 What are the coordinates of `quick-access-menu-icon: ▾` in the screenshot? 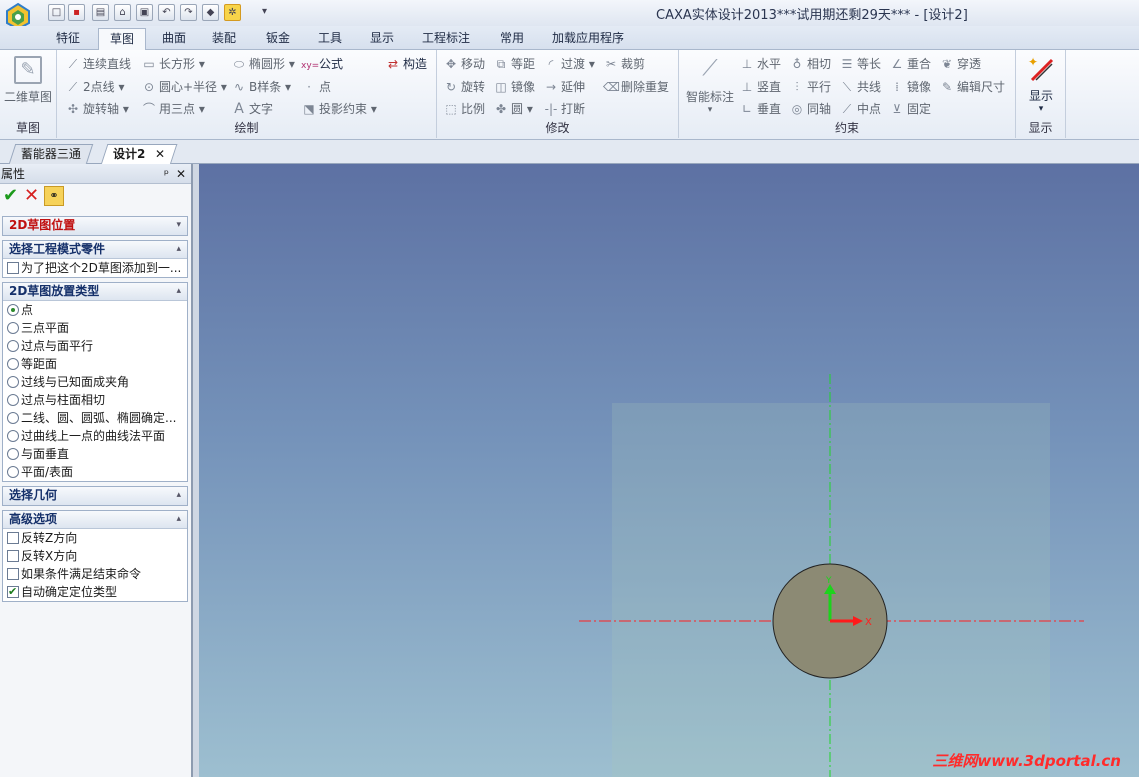 It's located at (264, 12).